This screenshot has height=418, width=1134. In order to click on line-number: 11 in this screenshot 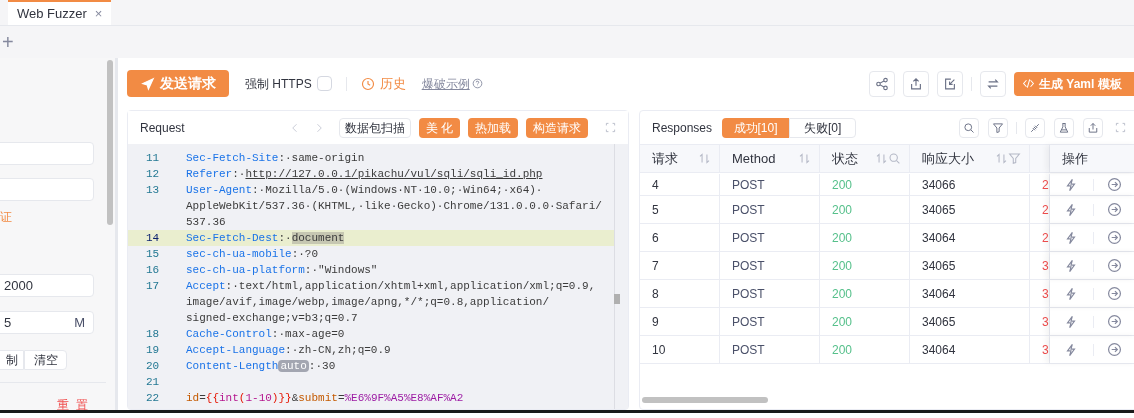, I will do `click(153, 158)`.